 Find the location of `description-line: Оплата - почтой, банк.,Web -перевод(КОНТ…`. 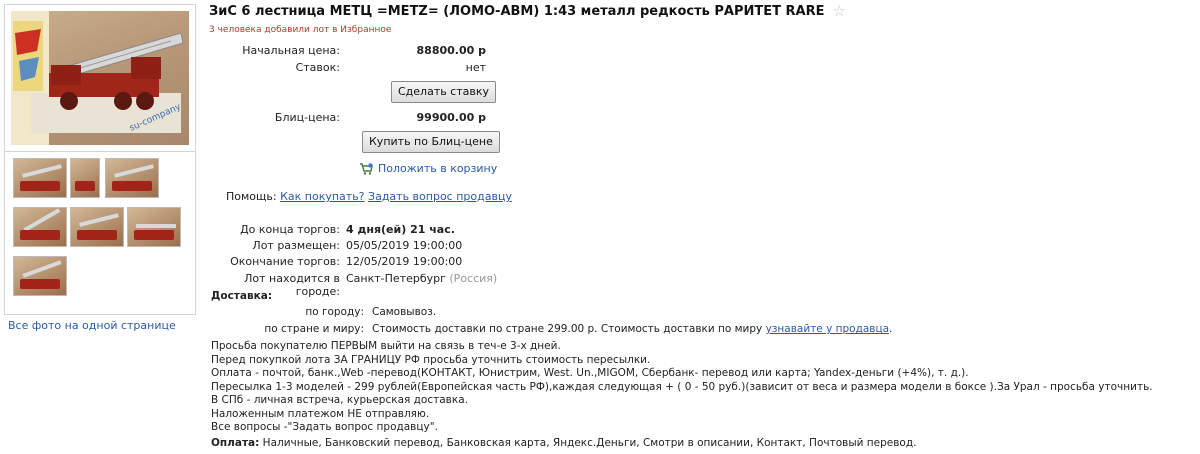

description-line: Оплата - почтой, банк.,Web -перевод(КОНТ… is located at coordinates (590, 373).